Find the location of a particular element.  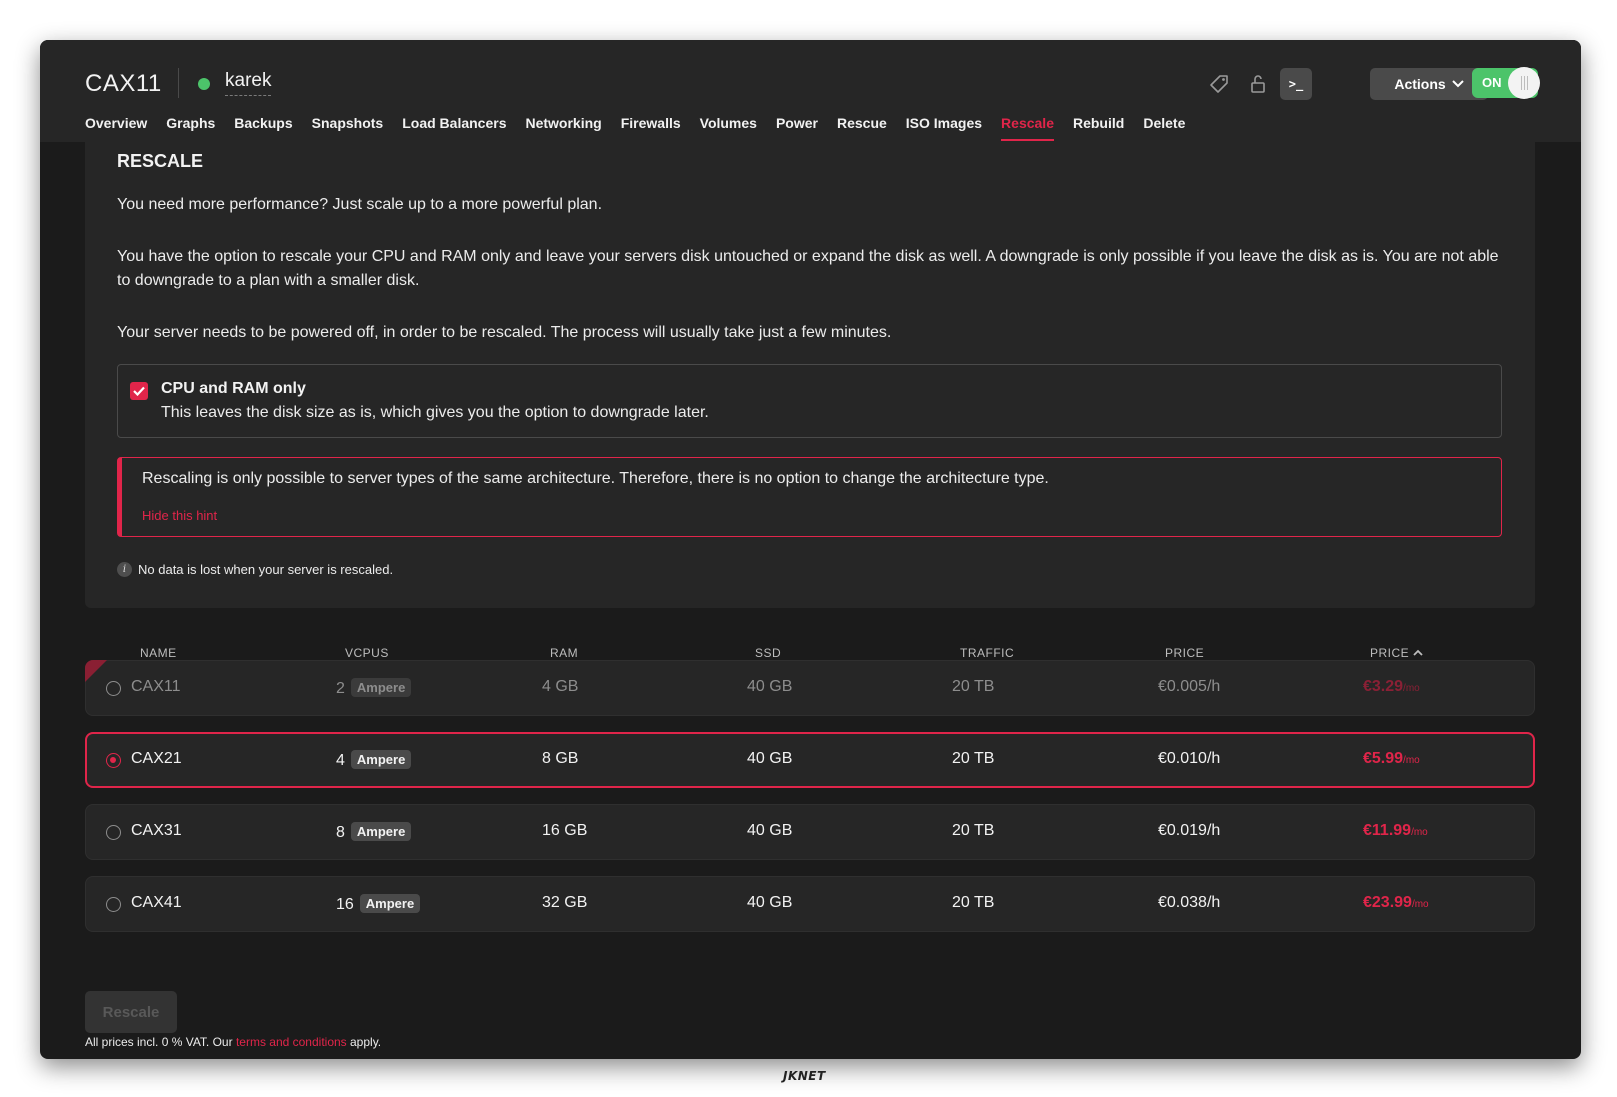

plan-ram: 8 GB is located at coordinates (560, 758).